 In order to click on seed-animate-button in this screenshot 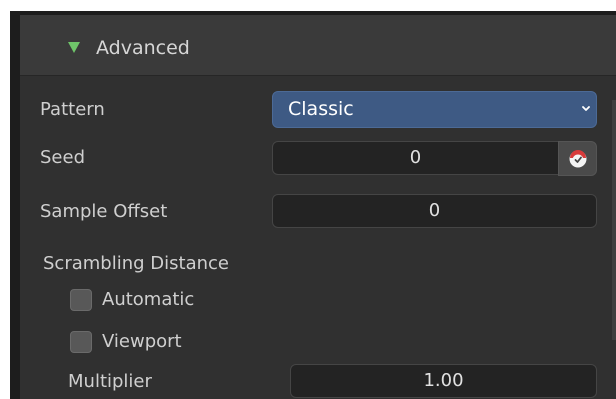, I will do `click(577, 158)`.